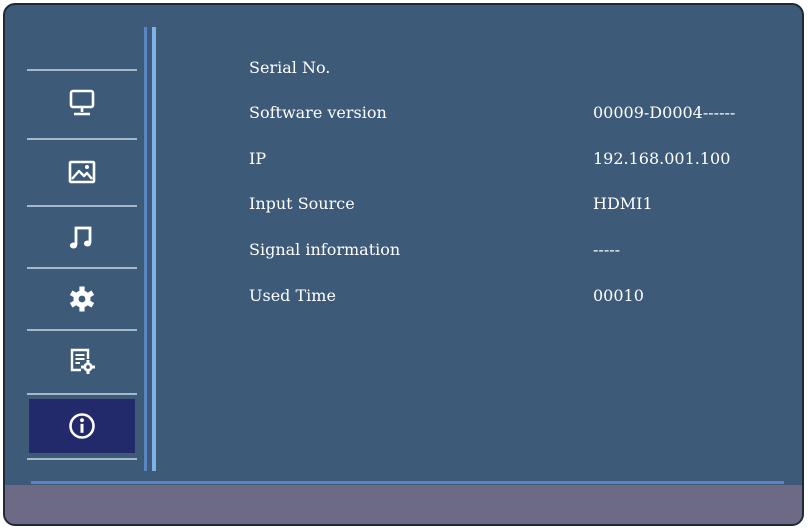  I want to click on sidebar-item-audio, so click(82, 237).